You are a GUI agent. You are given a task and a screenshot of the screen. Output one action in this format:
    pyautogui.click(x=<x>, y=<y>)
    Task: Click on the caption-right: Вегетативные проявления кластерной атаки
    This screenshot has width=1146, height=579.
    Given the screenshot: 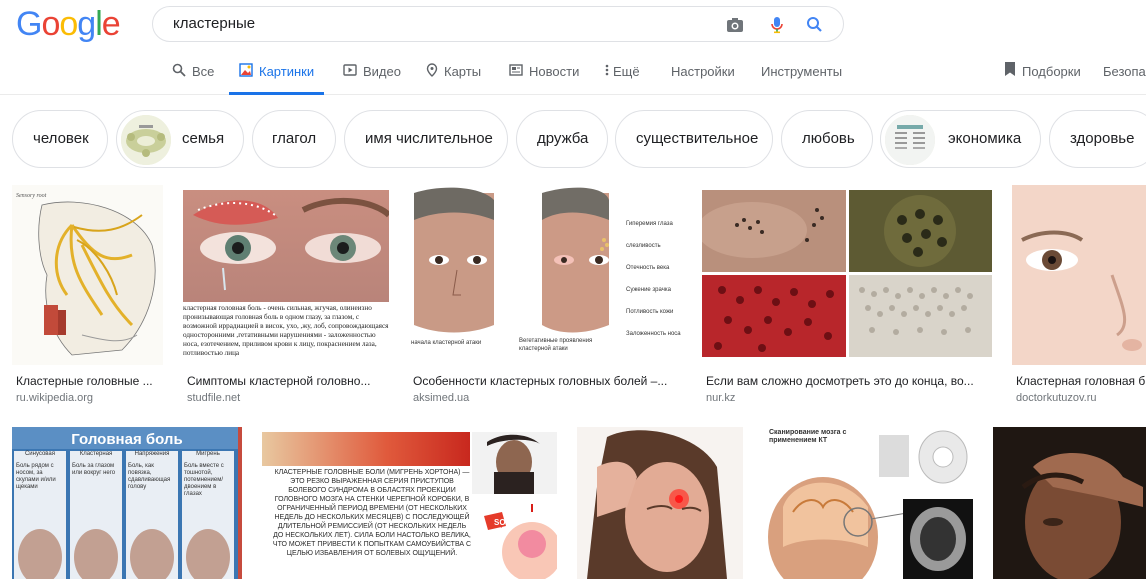 What is the action you would take?
    pyautogui.click(x=556, y=345)
    